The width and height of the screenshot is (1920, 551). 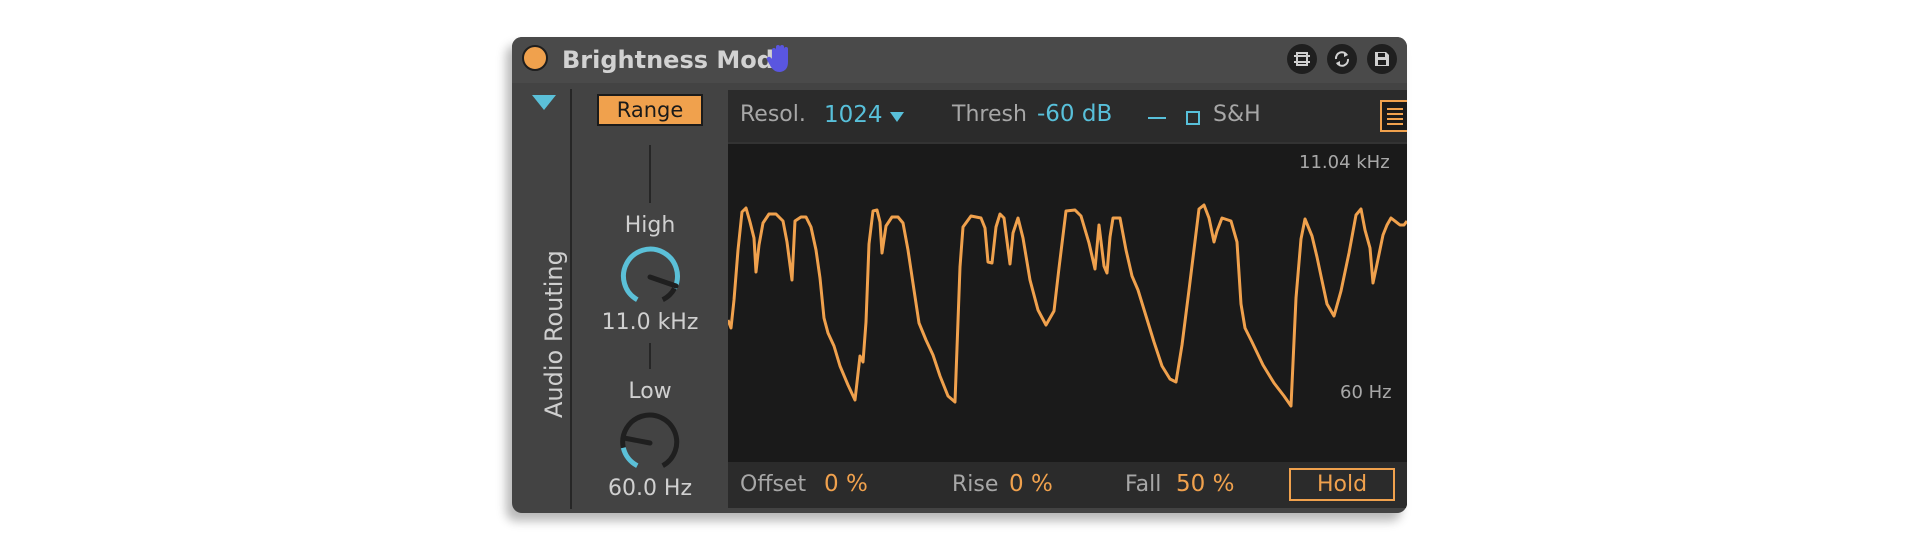 I want to click on threshold-dash, so click(x=1157, y=118).